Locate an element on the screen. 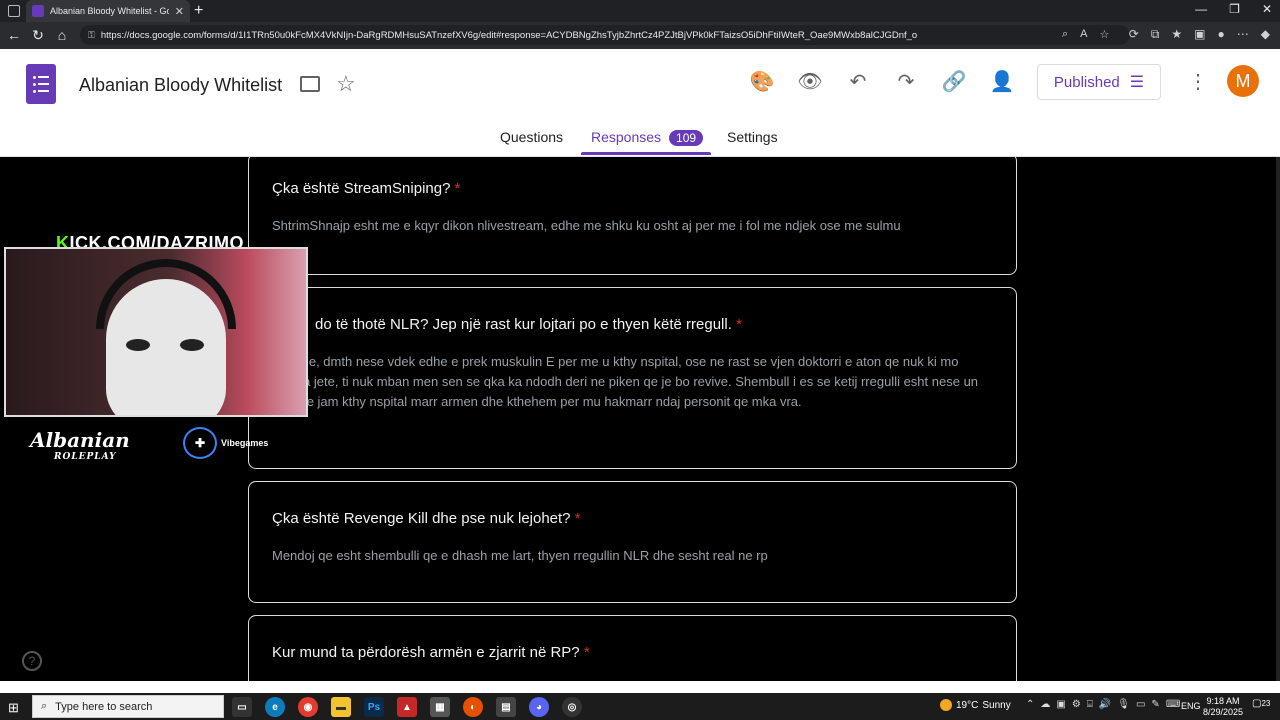  weather-widget: 19°C Sunny is located at coordinates (975, 705).